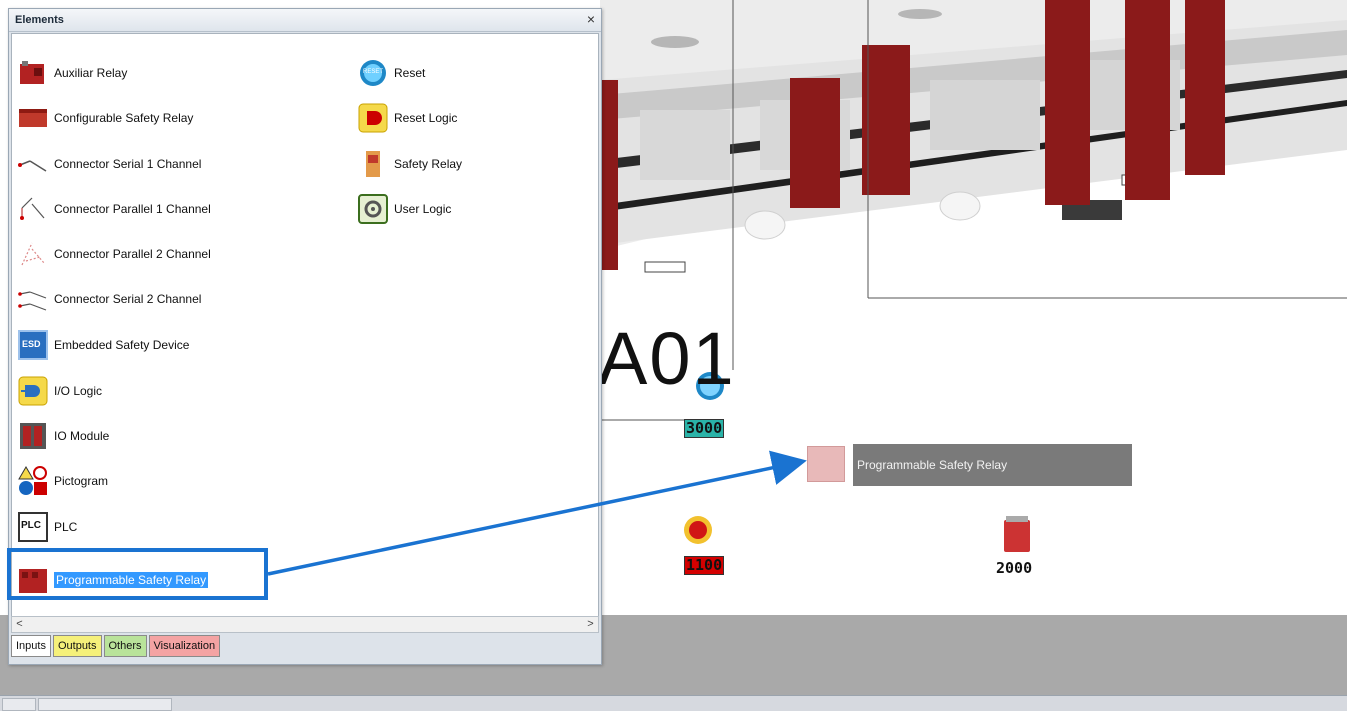 The width and height of the screenshot is (1347, 711). I want to click on scroll-right-icon: >, so click(590, 624).